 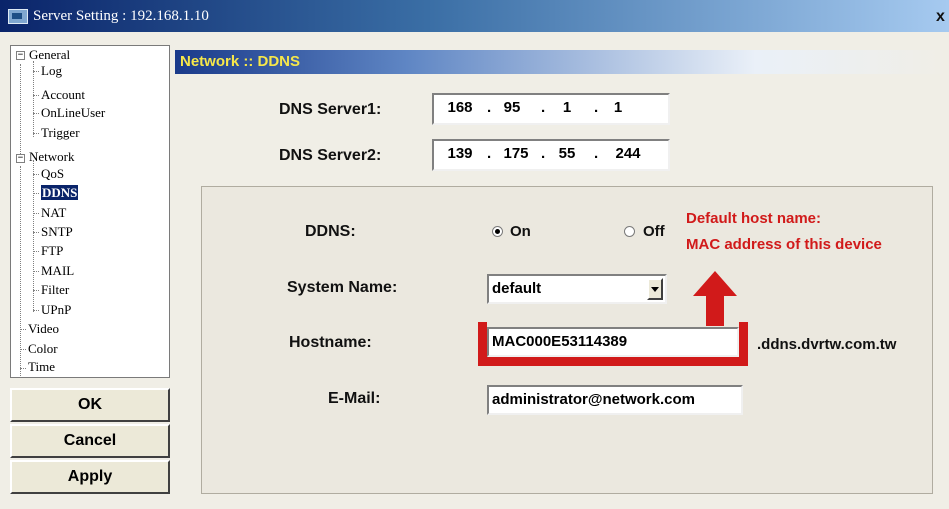 What do you see at coordinates (73, 113) in the screenshot?
I see `tree-item-onlineuser: OnLineUser` at bounding box center [73, 113].